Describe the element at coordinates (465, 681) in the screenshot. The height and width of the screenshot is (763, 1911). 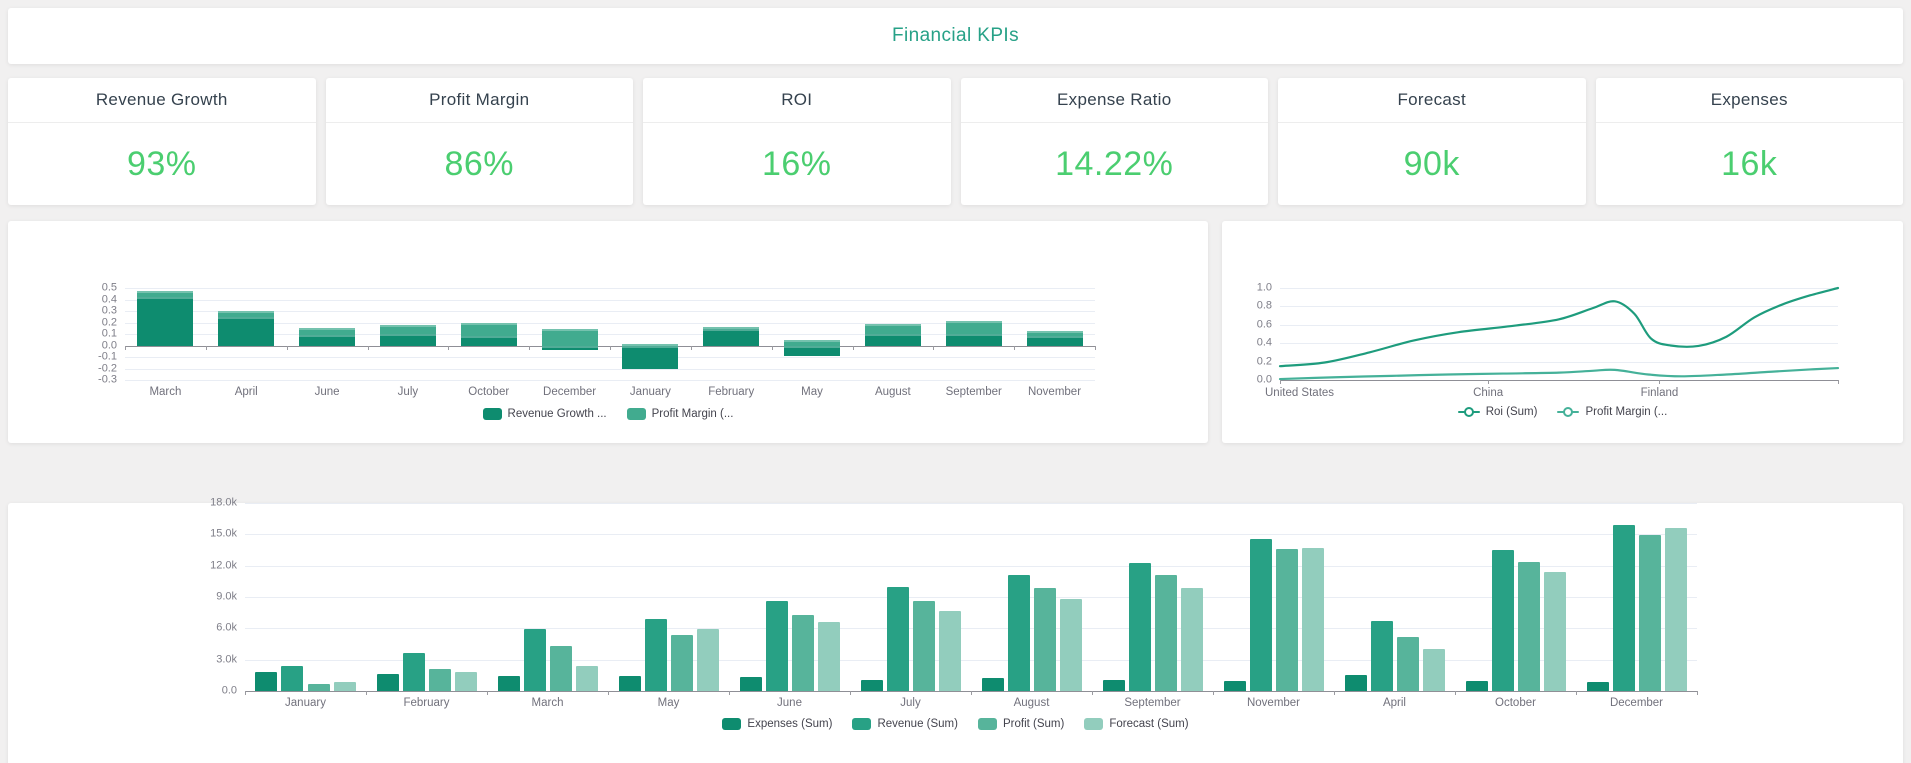
I see `bar-forecast-sum-february` at that location.